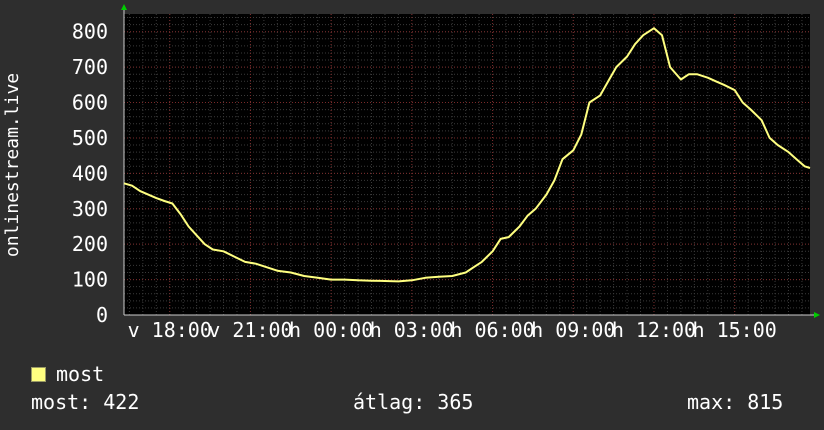 The height and width of the screenshot is (430, 824). Describe the element at coordinates (413, 402) in the screenshot. I see `stat-average: átlag: 365` at that location.